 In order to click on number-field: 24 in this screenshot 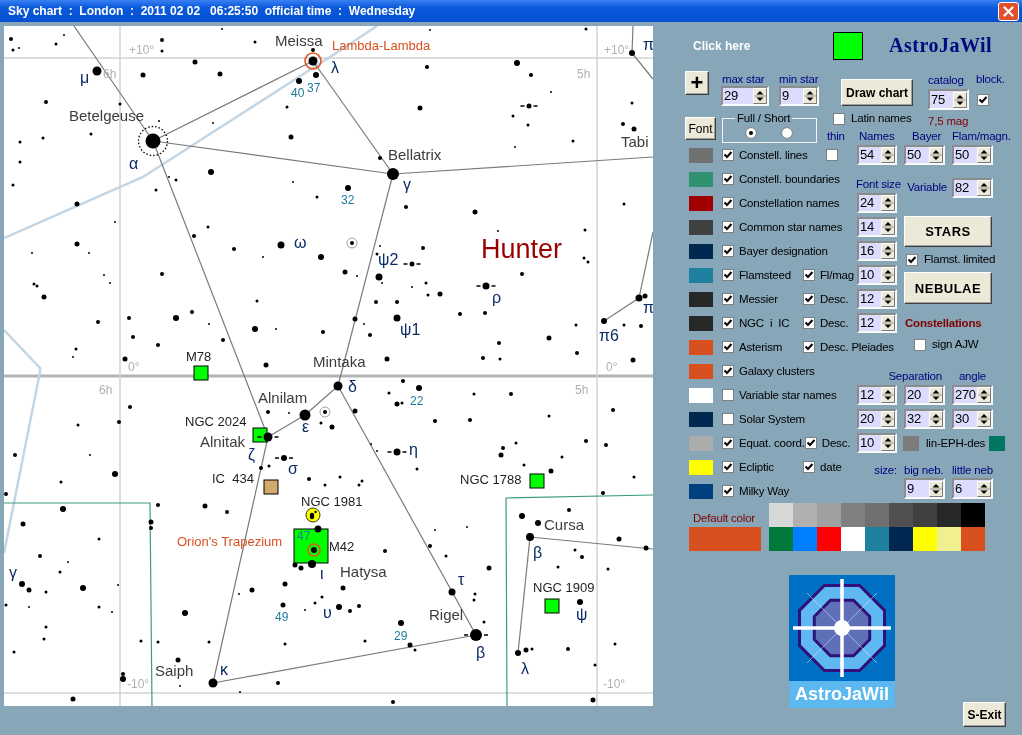, I will do `click(877, 203)`.